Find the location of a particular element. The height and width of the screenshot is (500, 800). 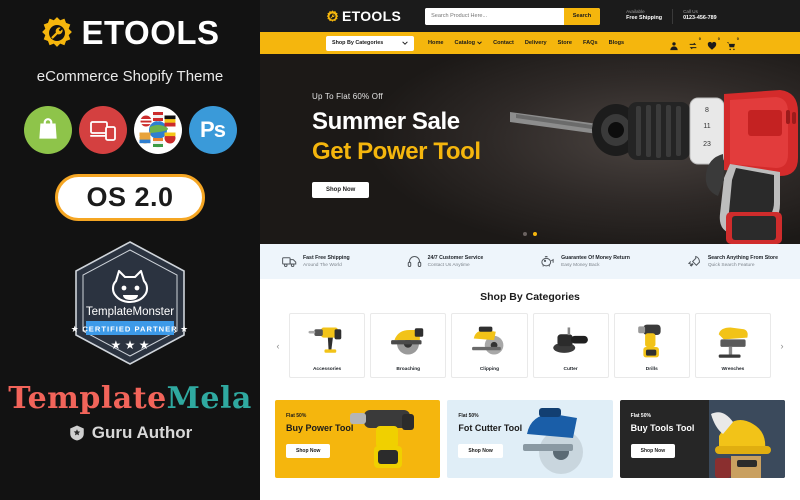

shop-by-categories-label: Shop By Categories is located at coordinates (358, 43).